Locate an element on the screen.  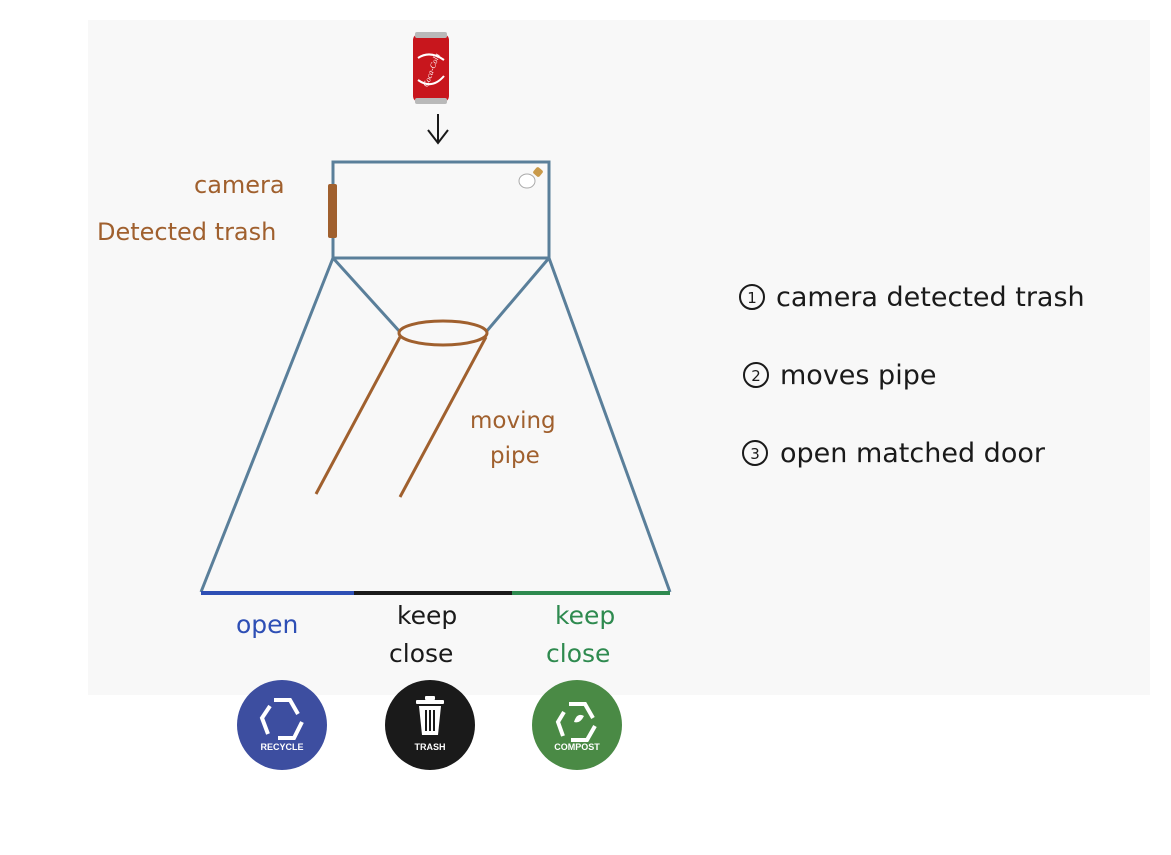
door-open-label: open is located at coordinates (267, 624).